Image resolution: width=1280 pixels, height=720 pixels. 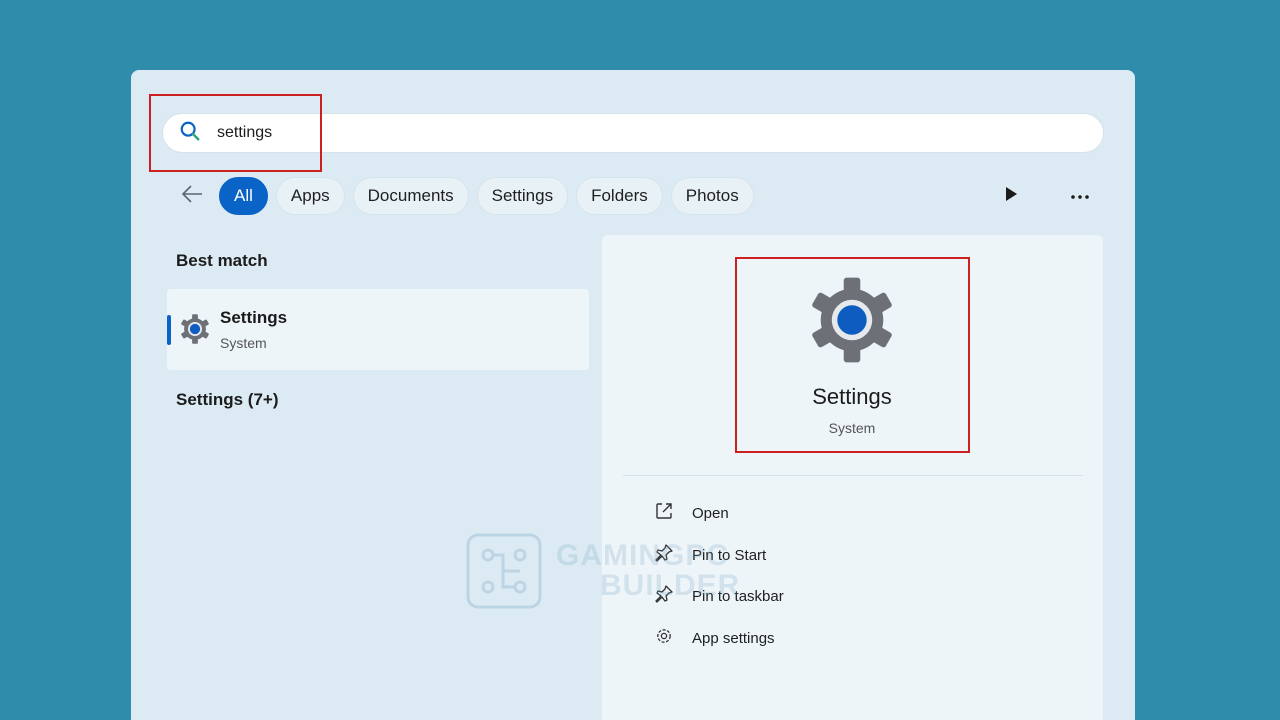 I want to click on best-match-item: Settings System, so click(x=378, y=329).